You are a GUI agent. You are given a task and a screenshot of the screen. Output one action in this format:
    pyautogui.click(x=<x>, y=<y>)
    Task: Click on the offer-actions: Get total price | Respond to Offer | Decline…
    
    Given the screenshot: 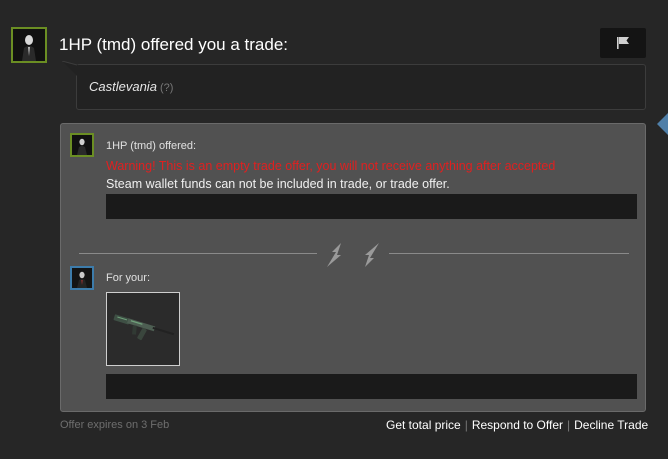 What is the action you would take?
    pyautogui.click(x=517, y=425)
    